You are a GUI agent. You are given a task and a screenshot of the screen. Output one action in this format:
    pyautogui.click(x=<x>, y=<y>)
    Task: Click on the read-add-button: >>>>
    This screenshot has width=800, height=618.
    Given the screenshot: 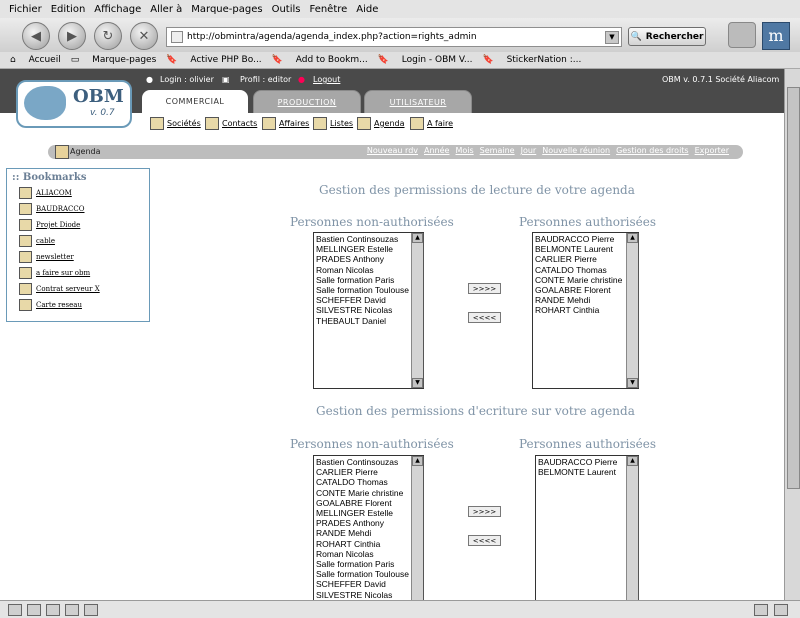 What is the action you would take?
    pyautogui.click(x=484, y=288)
    